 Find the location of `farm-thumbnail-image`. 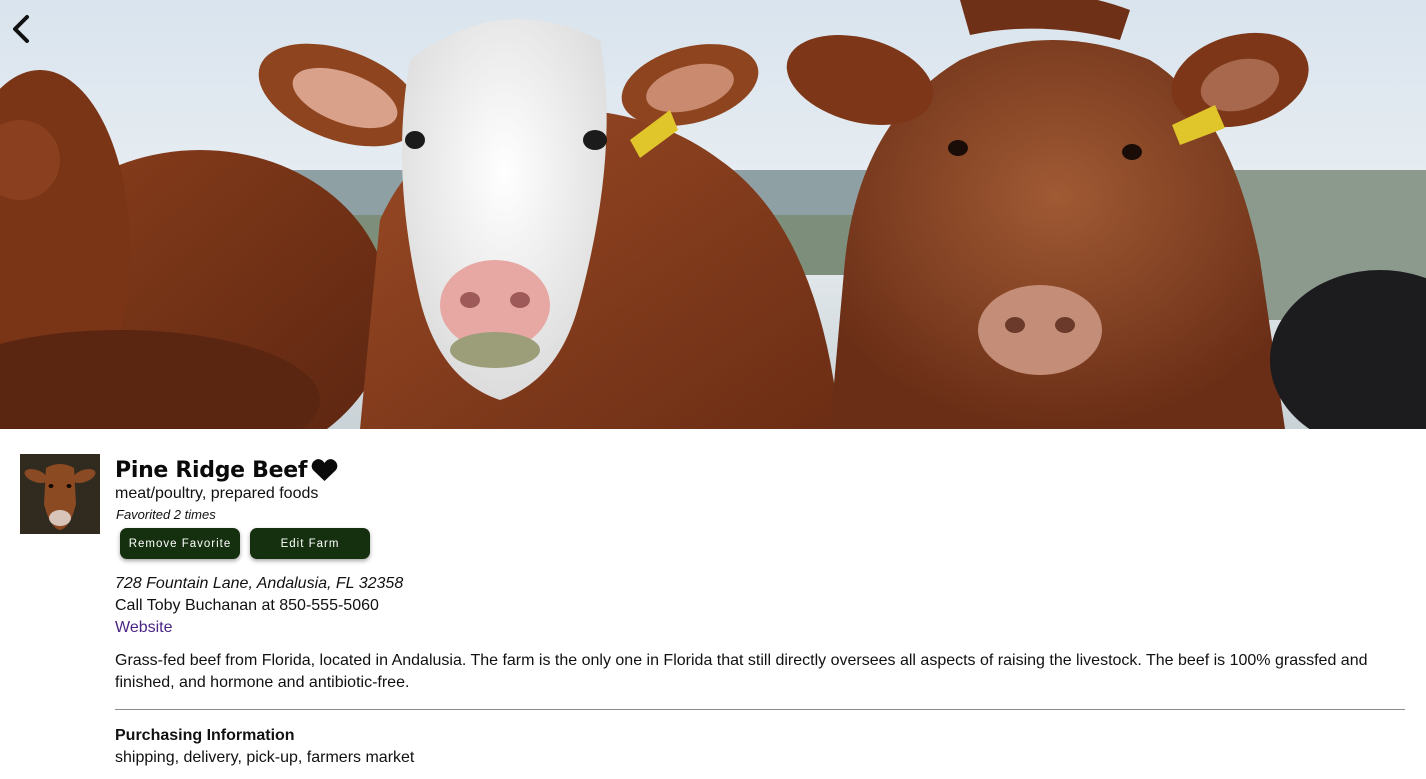

farm-thumbnail-image is located at coordinates (60, 494).